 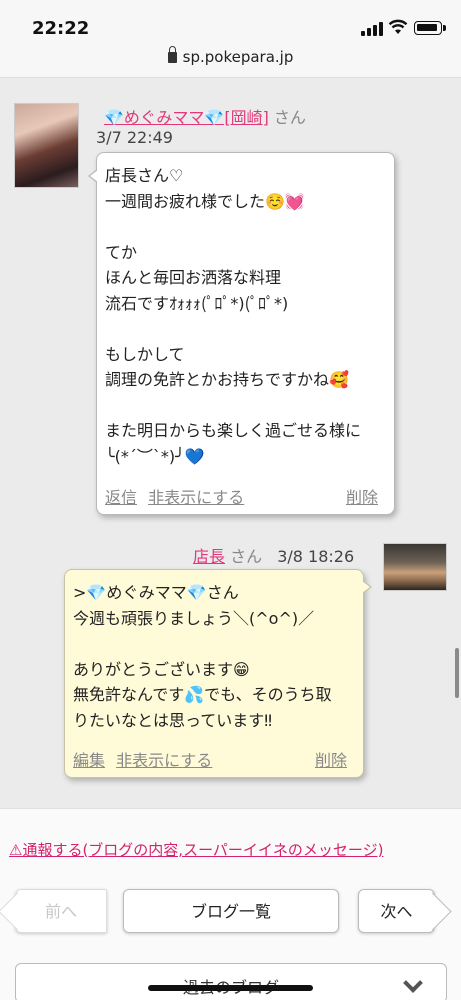 I want to click on signal-icon, so click(x=372, y=29).